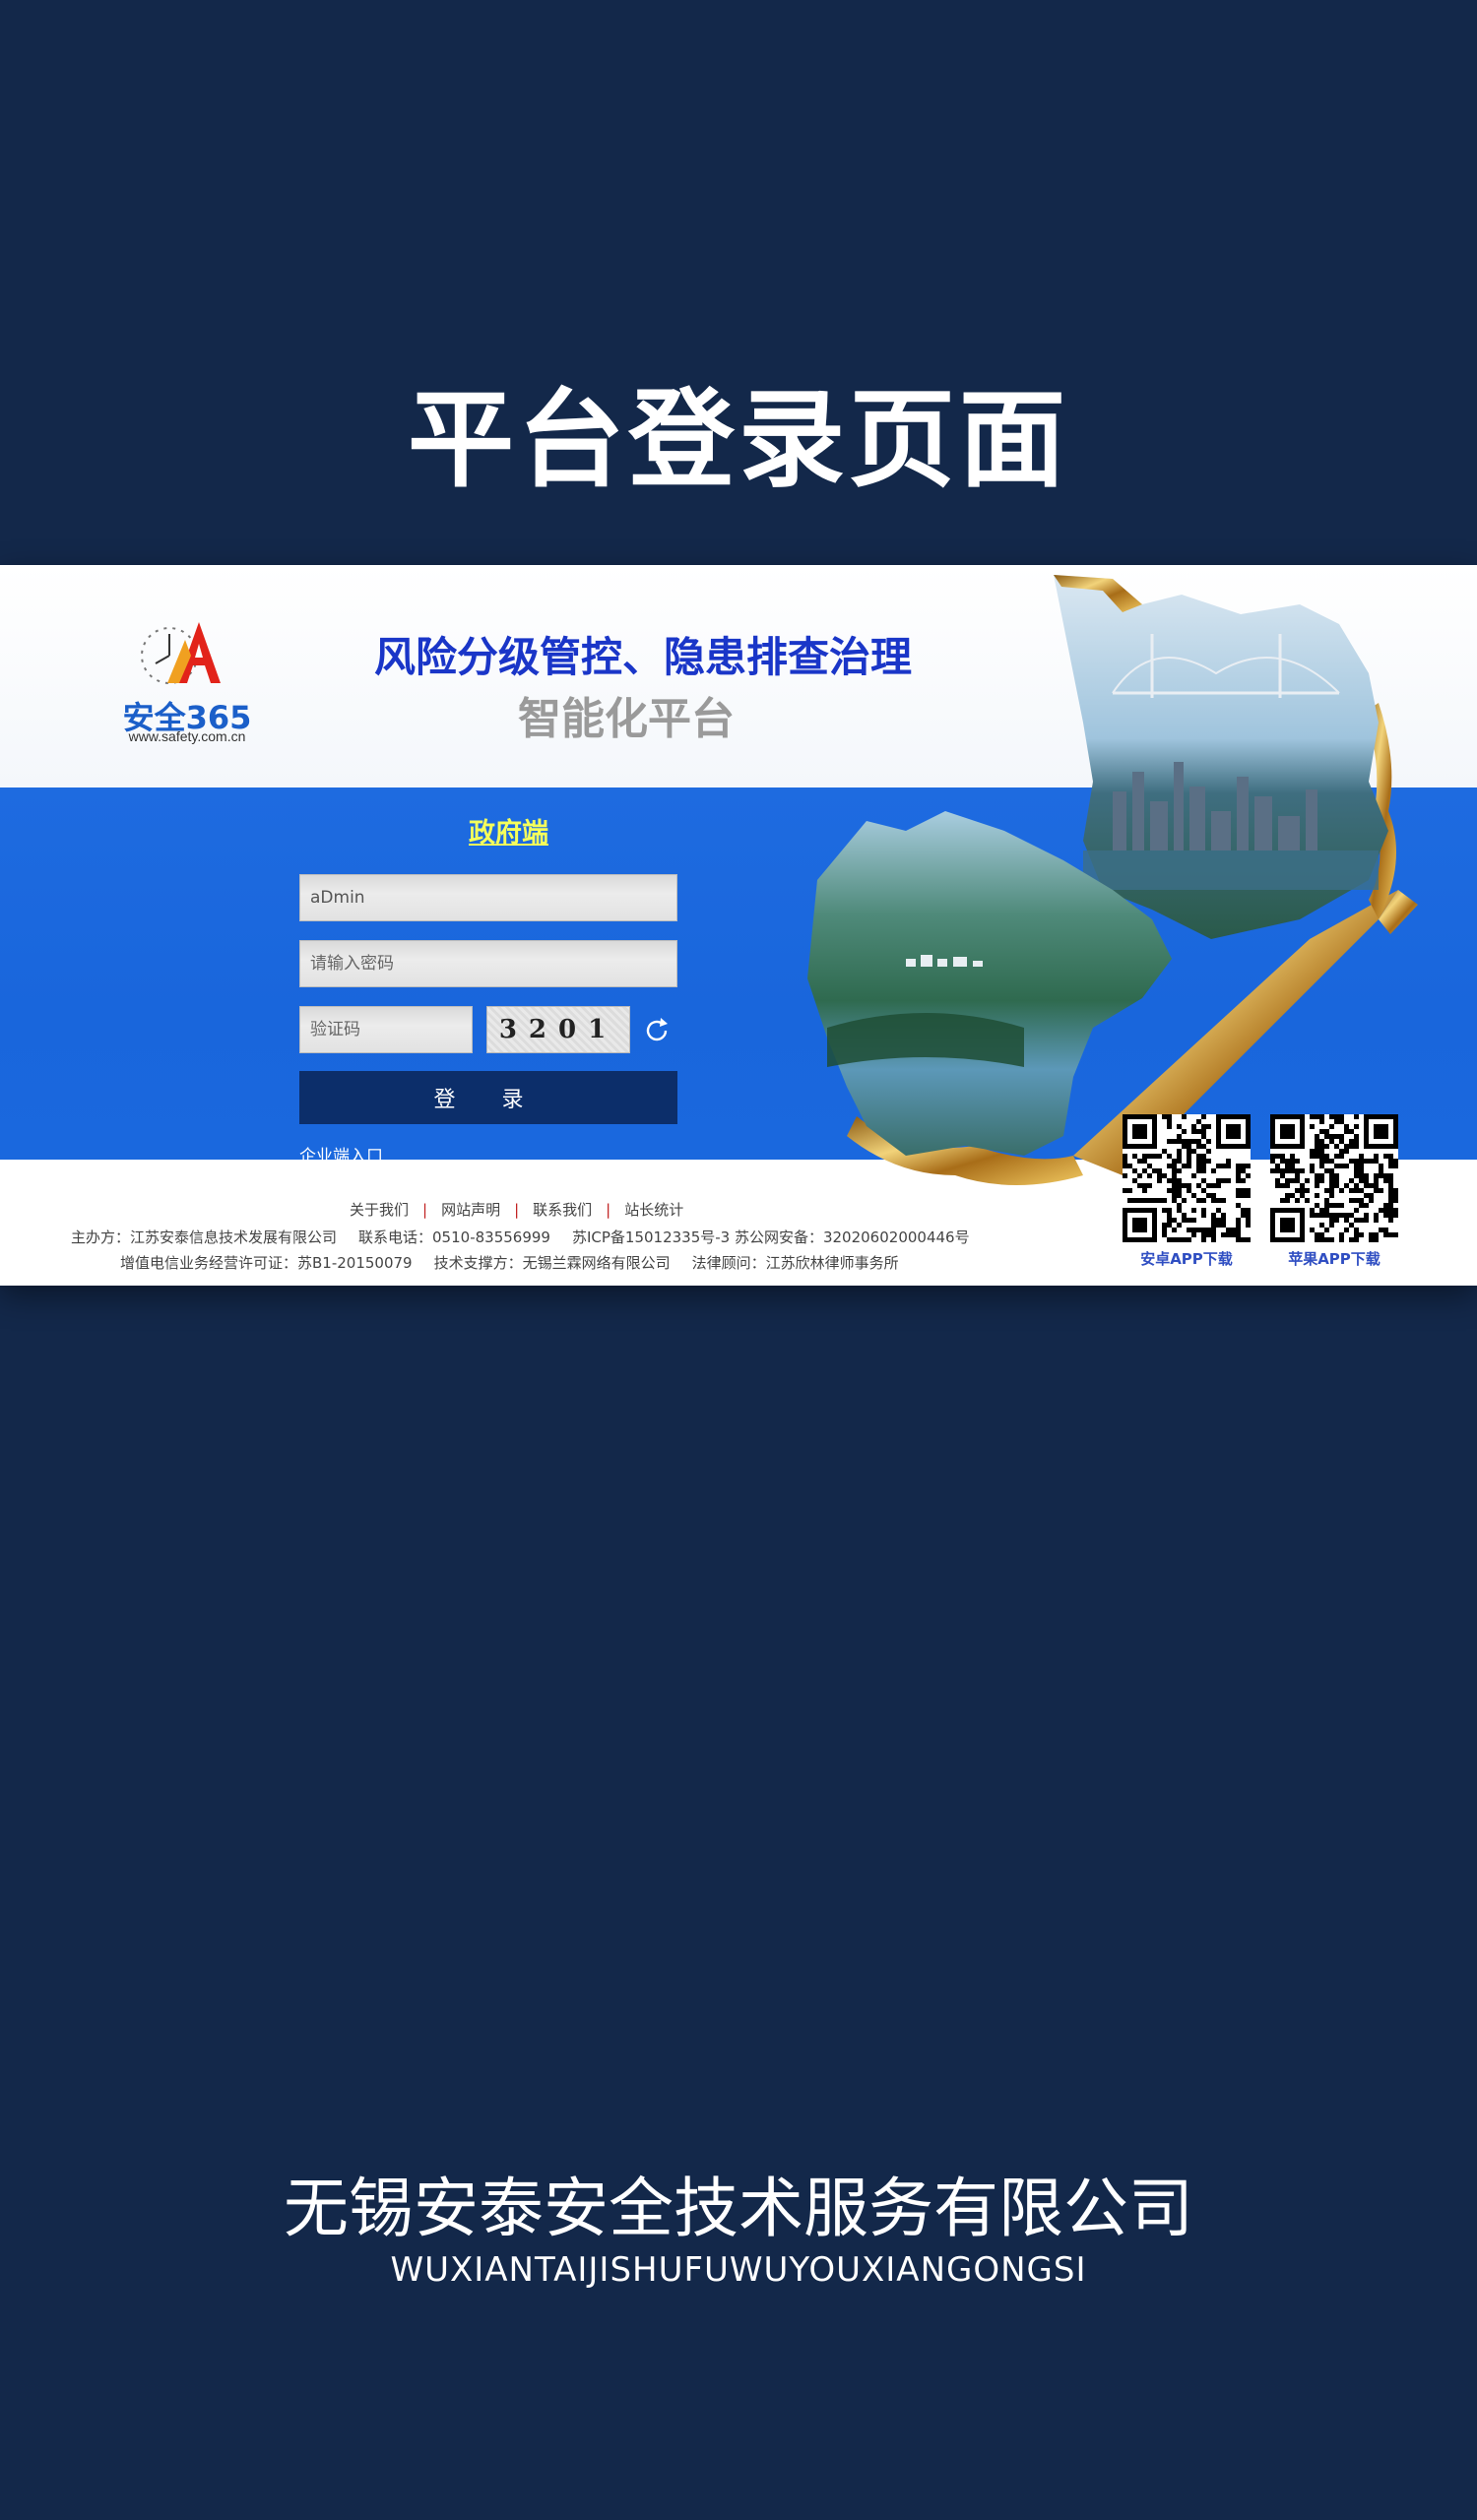 Image resolution: width=1477 pixels, height=2520 pixels. I want to click on footer-host: 主办方：江苏安泰信息技术发展有限公司, so click(205, 1237).